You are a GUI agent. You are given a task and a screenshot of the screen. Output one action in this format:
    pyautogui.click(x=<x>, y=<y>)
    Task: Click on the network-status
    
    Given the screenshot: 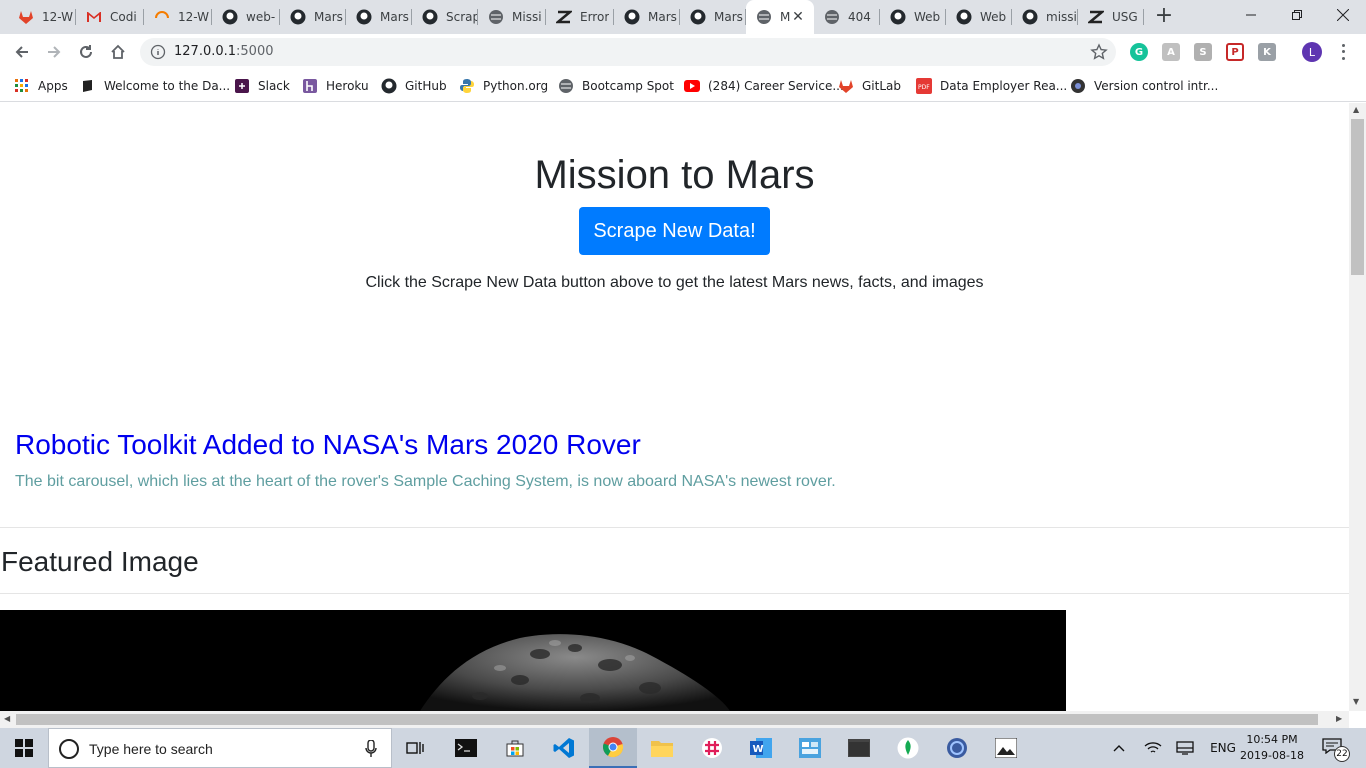 What is the action you would take?
    pyautogui.click(x=1153, y=748)
    